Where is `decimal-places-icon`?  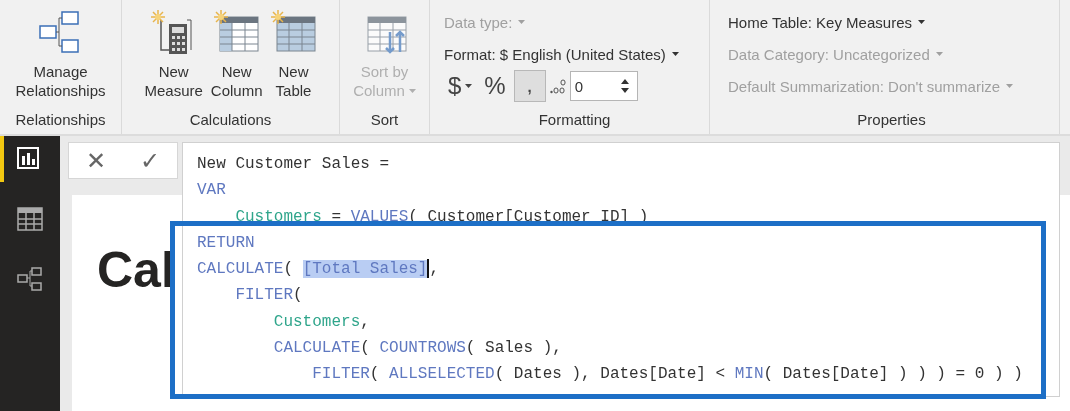 decimal-places-icon is located at coordinates (557, 86).